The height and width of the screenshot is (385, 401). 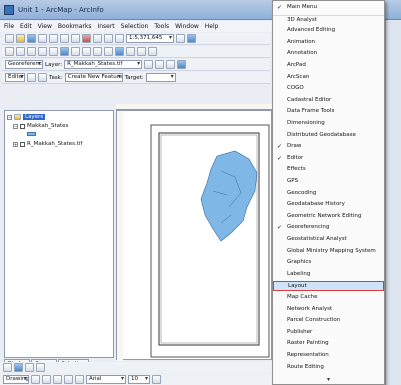 What do you see at coordinates (119, 51) in the screenshot?
I see `identify-icon` at bounding box center [119, 51].